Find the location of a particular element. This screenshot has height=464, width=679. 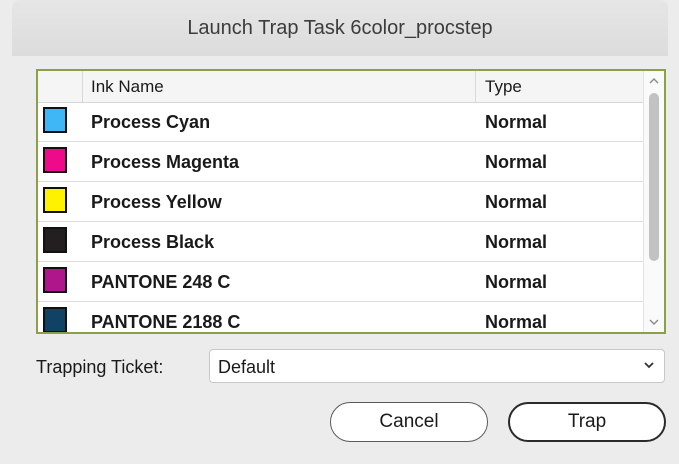

trapping-ticket-label: Trapping Ticket: is located at coordinates (100, 367).